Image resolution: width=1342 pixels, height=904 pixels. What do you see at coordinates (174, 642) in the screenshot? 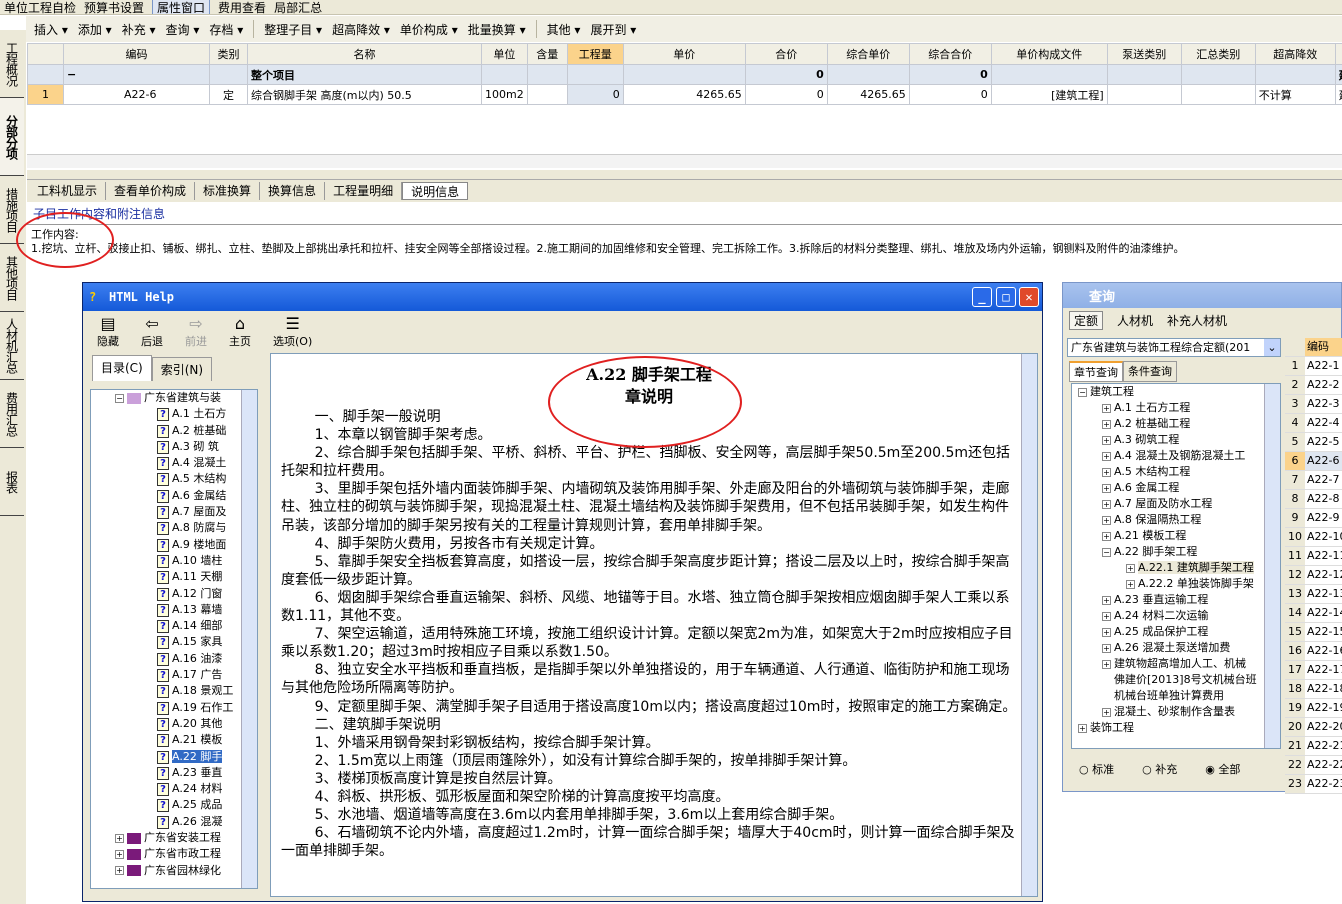
I see `tree-item: ? A.15 家具` at bounding box center [174, 642].